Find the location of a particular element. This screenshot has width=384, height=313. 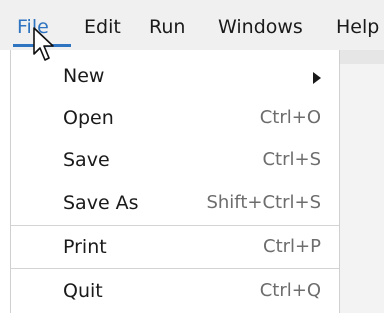

menu-item-label: Print is located at coordinates (85, 247).